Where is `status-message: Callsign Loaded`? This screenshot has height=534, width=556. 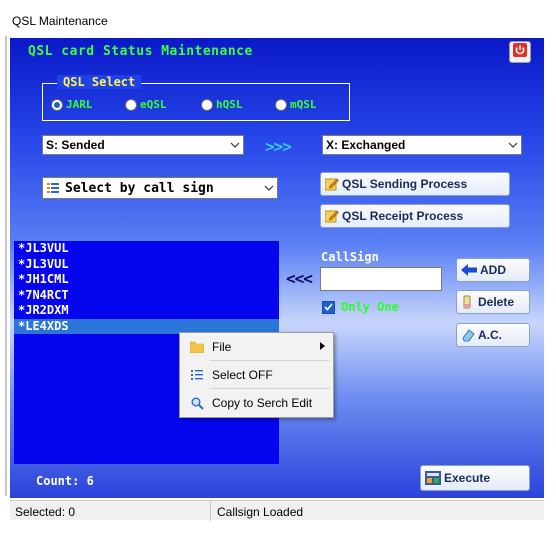 status-message: Callsign Loaded is located at coordinates (260, 512).